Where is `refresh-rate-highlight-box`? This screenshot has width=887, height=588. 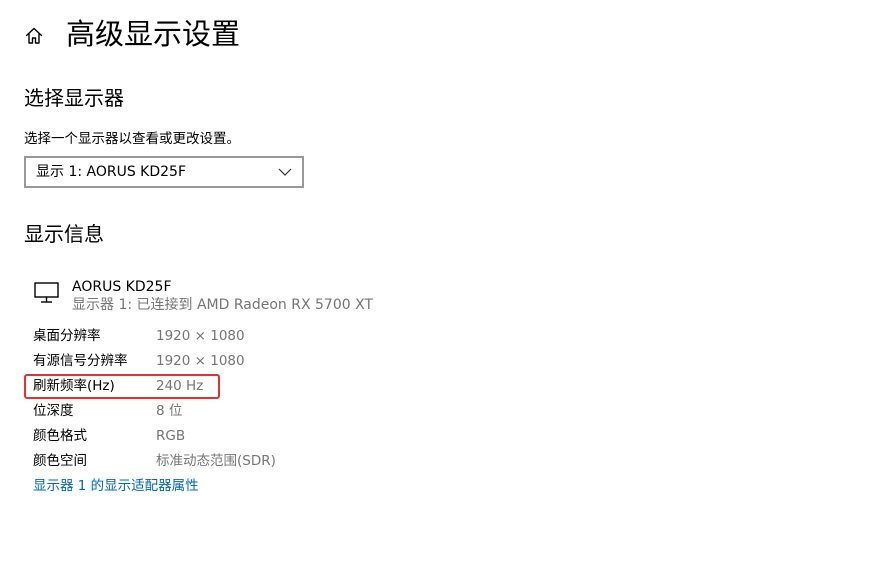
refresh-rate-highlight-box is located at coordinates (122, 386).